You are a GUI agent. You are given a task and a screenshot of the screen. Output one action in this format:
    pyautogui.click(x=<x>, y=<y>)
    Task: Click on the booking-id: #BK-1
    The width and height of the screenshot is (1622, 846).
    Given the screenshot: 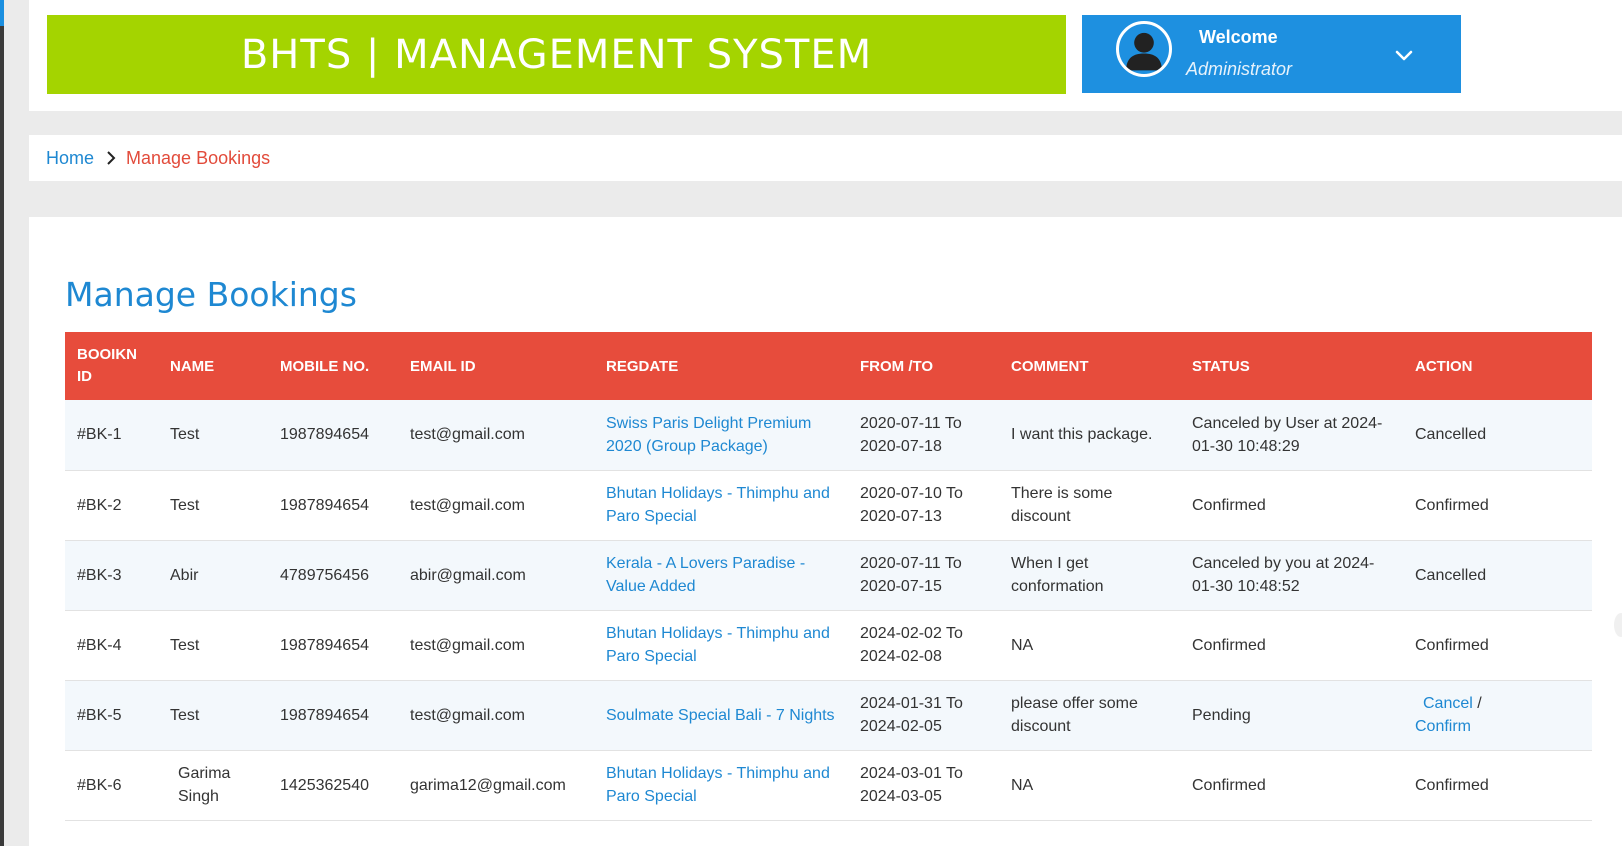 What is the action you would take?
    pyautogui.click(x=99, y=435)
    